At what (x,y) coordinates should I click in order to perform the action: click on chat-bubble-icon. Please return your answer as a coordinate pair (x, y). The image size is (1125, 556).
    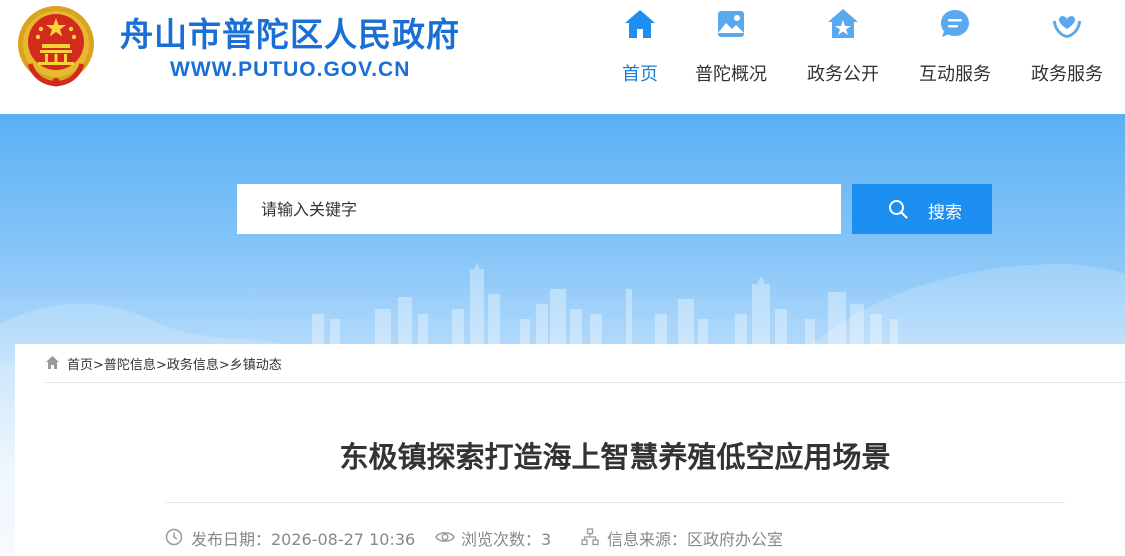
    Looking at the image, I should click on (955, 23).